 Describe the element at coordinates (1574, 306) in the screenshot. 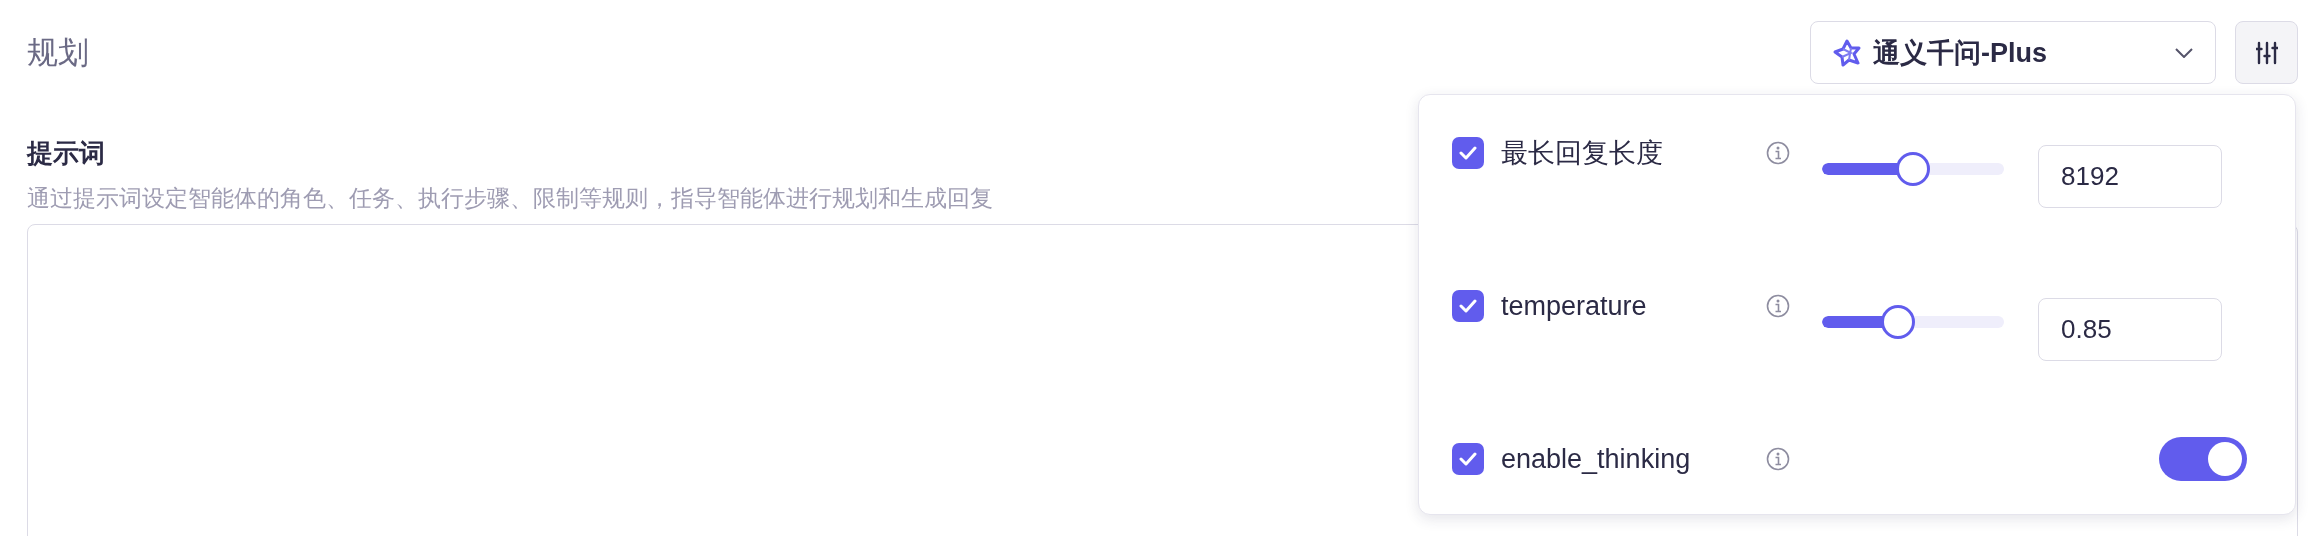

I see `parameter-name: temperature` at that location.